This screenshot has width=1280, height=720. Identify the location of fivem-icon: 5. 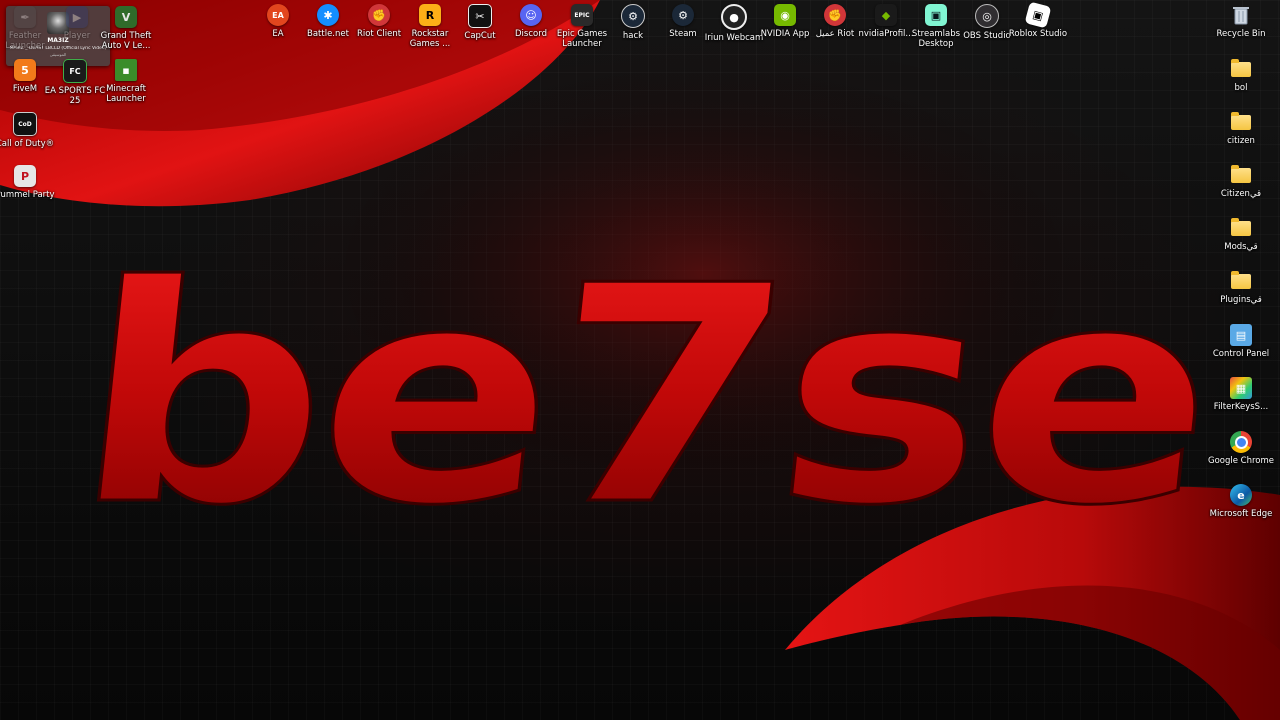
(25, 70).